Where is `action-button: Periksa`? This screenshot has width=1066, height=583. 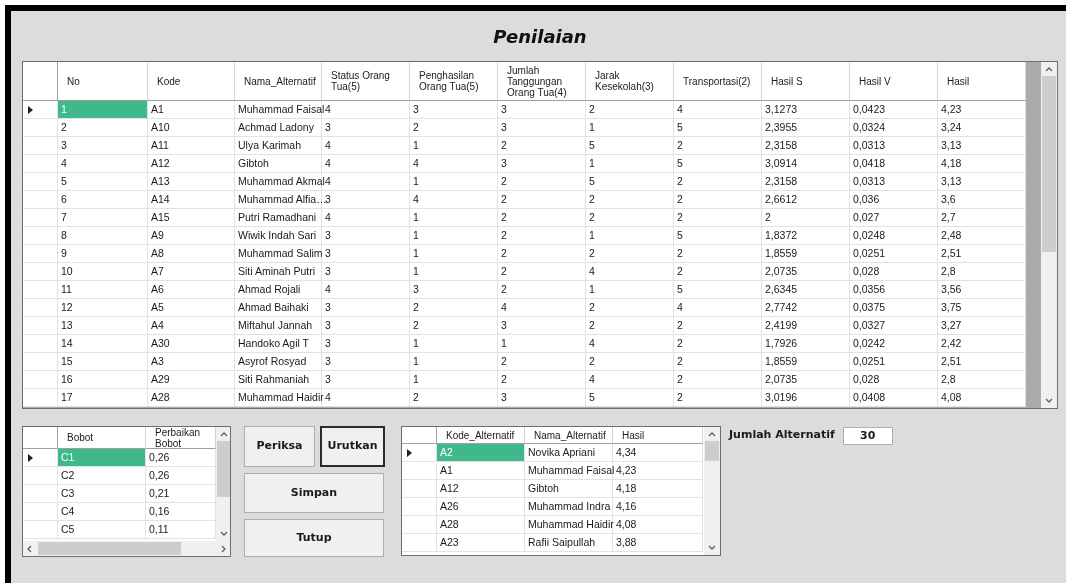 action-button: Periksa is located at coordinates (279, 446).